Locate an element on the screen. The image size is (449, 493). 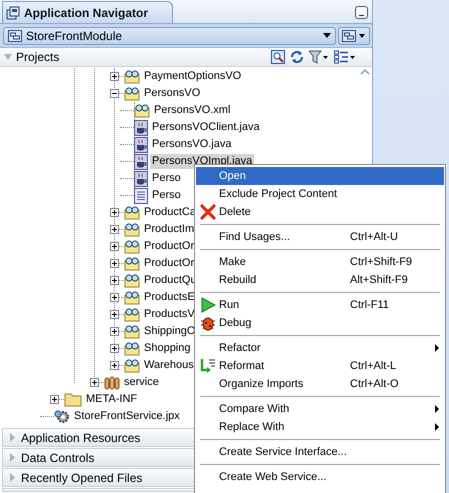
menu-item: Rebuild Alt+Shift-F9 is located at coordinates (320, 280).